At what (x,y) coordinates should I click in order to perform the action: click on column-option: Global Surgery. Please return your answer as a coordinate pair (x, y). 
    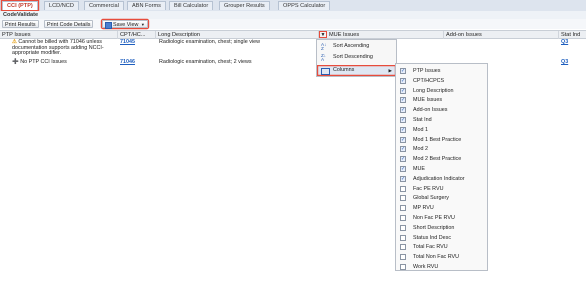
    Looking at the image, I should click on (441, 198).